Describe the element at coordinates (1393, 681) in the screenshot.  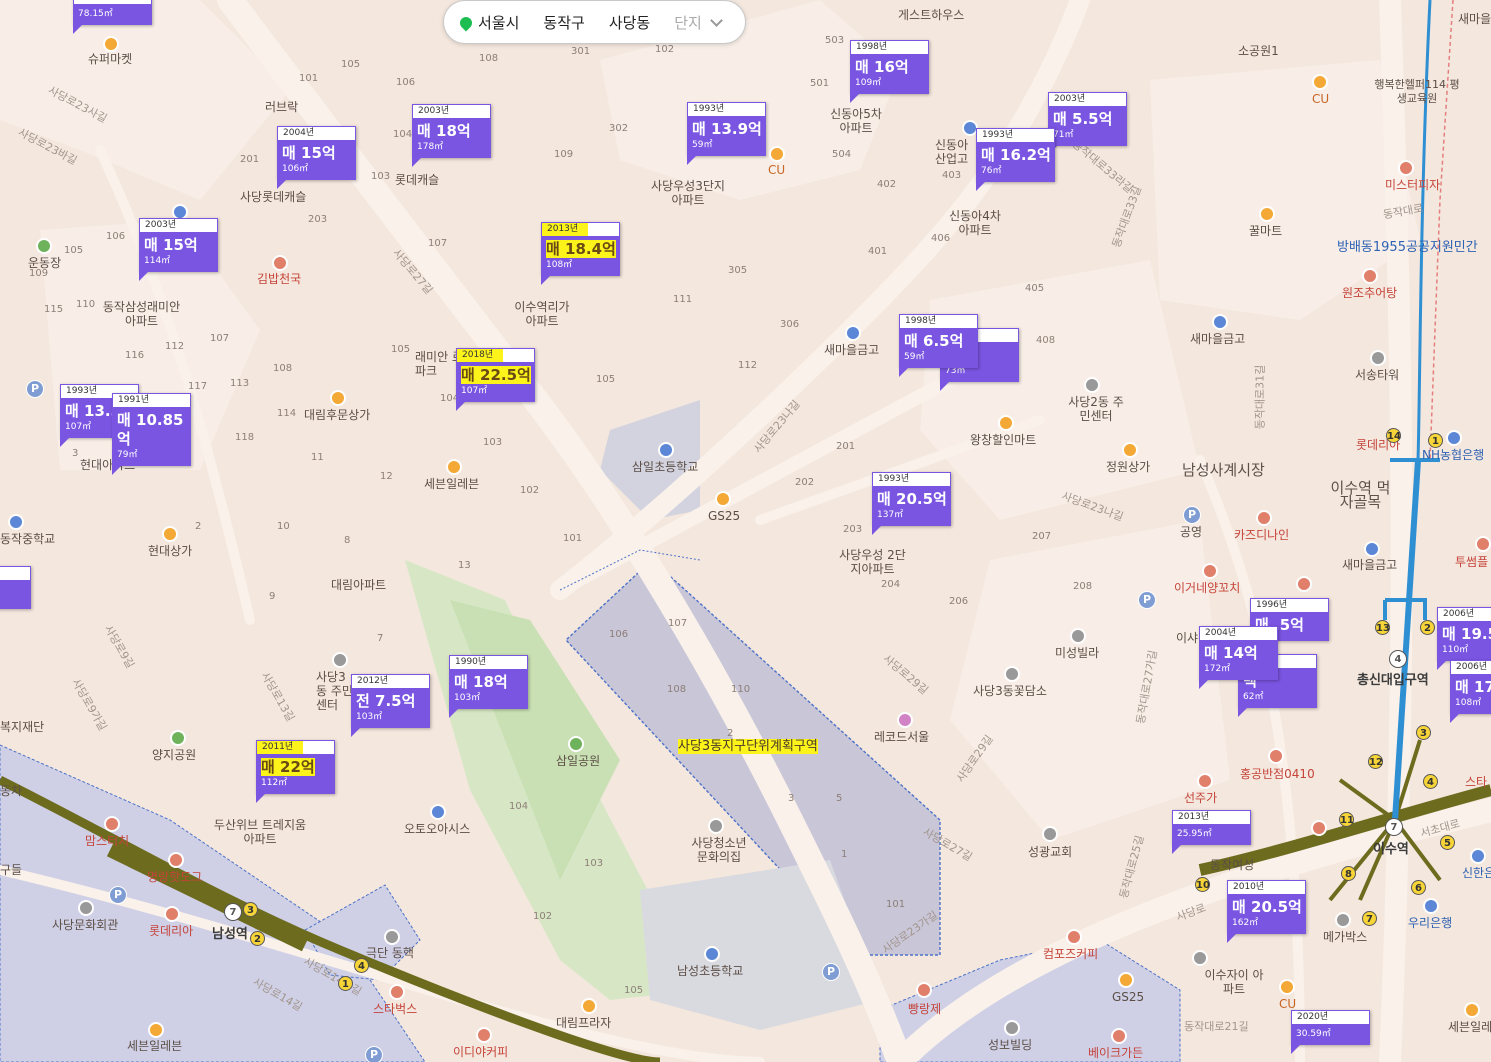
I see `station-chongsin: 총신대입구역` at that location.